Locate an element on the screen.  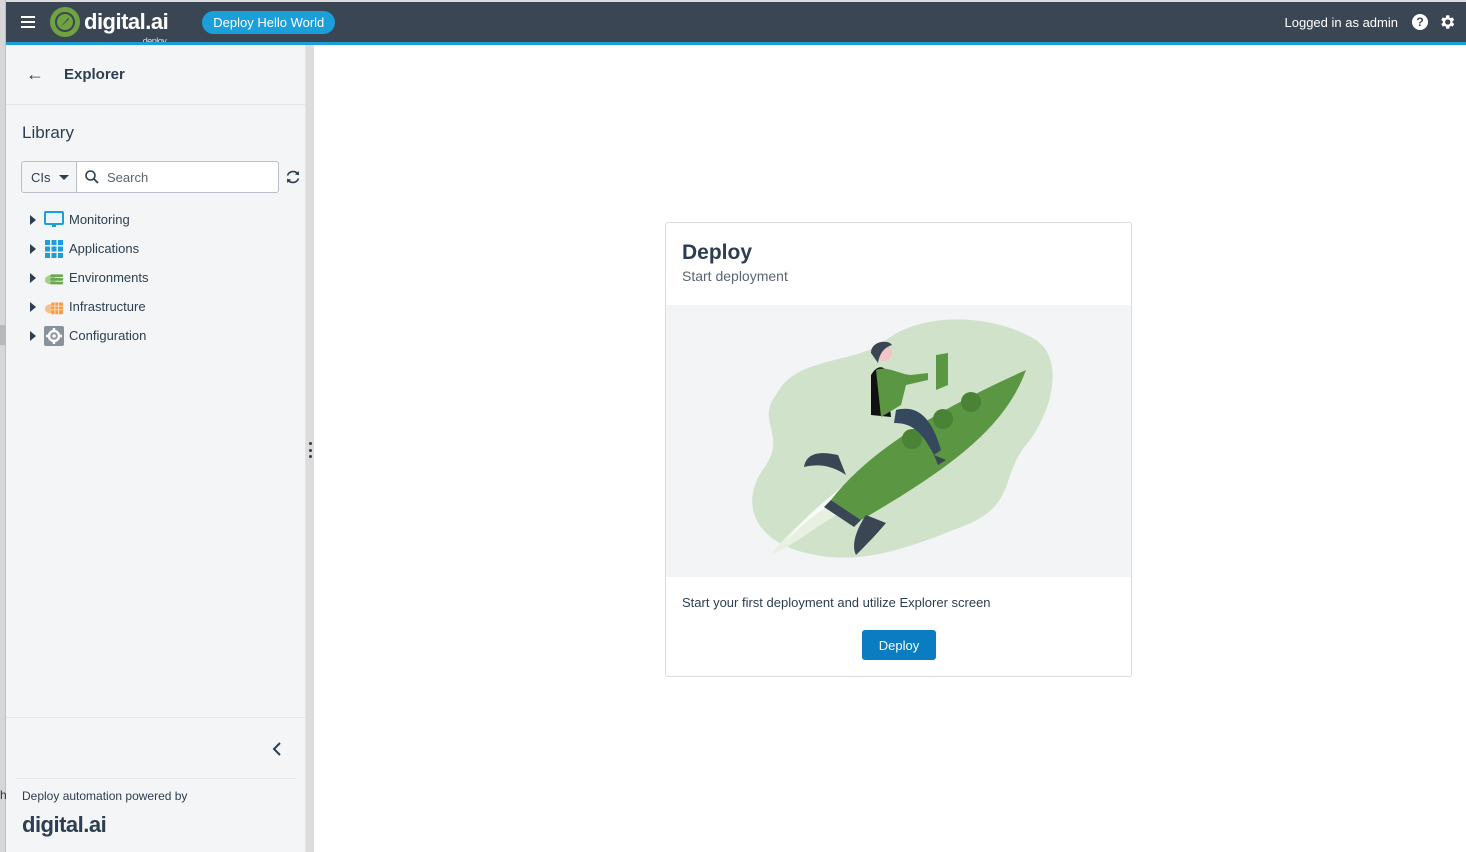
footer-divider is located at coordinates (156, 778).